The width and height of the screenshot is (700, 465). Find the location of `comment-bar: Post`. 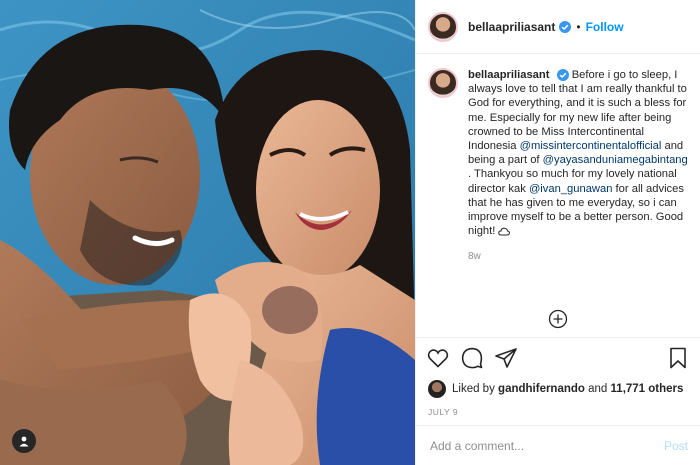

comment-bar: Post is located at coordinates (558, 445).